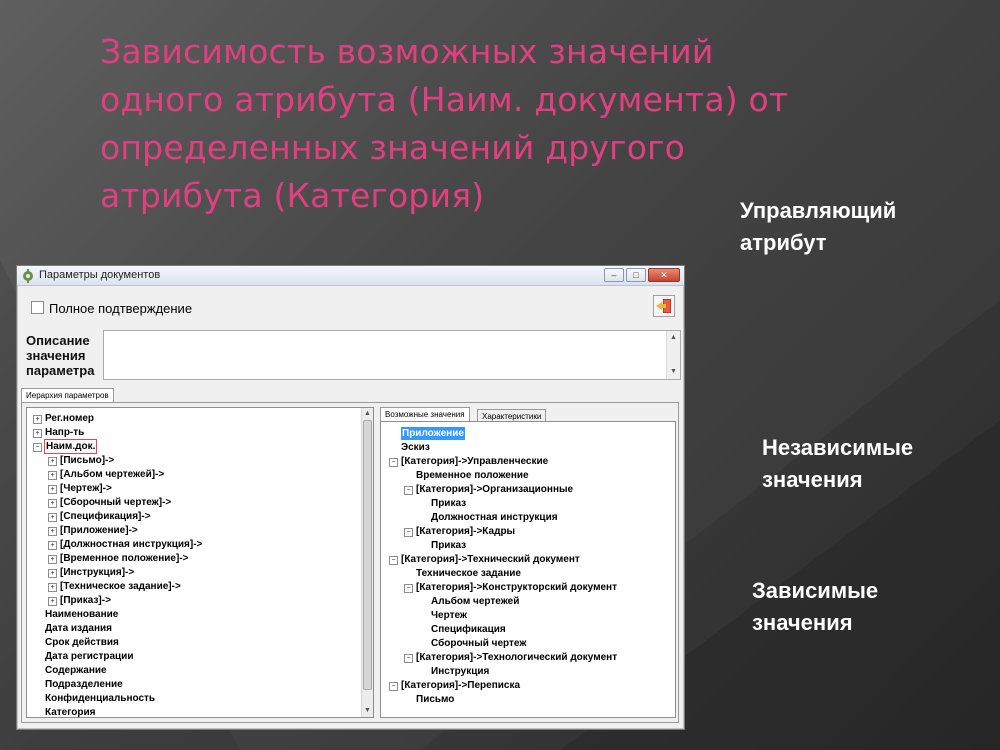  What do you see at coordinates (516, 587) in the screenshot?
I see `tree-node-label: [Категория]->Конструкторский документ` at bounding box center [516, 587].